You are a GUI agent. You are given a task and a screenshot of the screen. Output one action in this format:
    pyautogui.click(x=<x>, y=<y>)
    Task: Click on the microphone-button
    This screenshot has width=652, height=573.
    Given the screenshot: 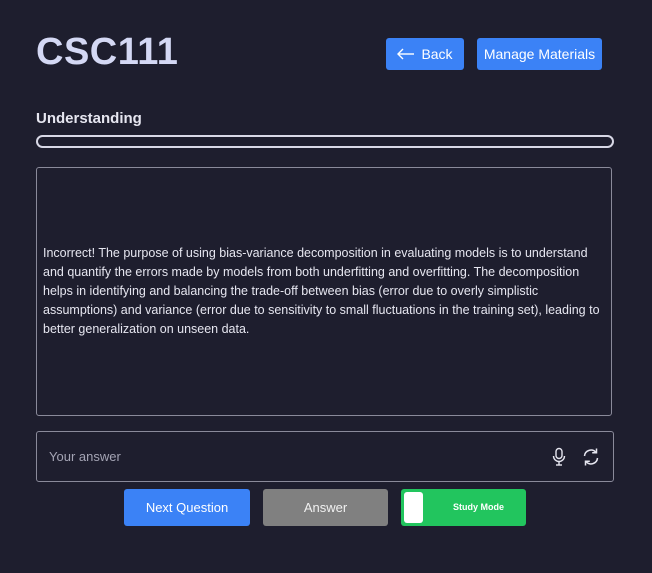 What is the action you would take?
    pyautogui.click(x=559, y=457)
    